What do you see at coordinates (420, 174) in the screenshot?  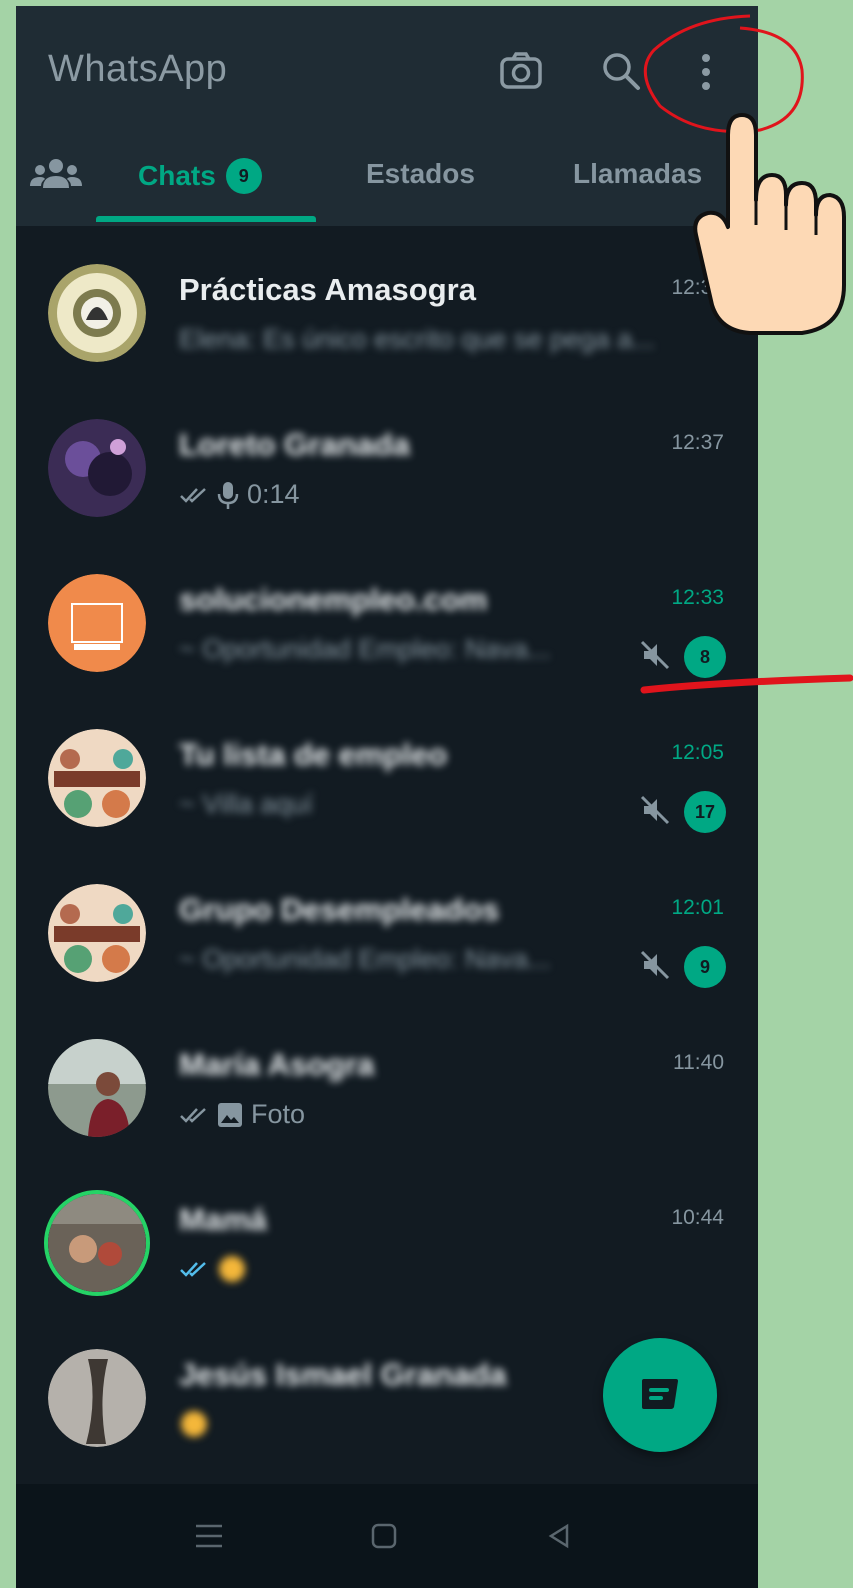 I see `tab-estados: Estados` at bounding box center [420, 174].